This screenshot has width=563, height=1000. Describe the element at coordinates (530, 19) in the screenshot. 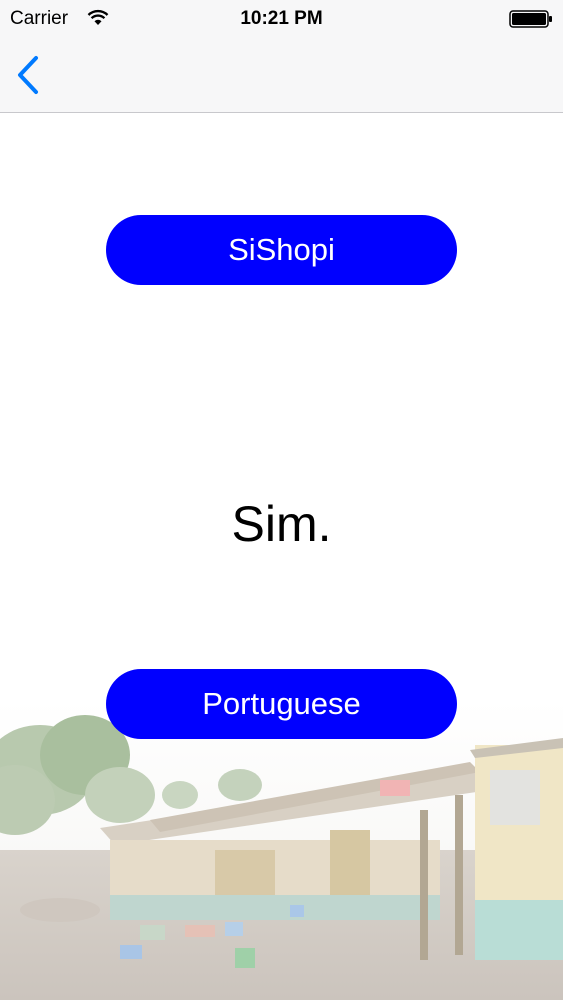

I see `battery-icon` at that location.